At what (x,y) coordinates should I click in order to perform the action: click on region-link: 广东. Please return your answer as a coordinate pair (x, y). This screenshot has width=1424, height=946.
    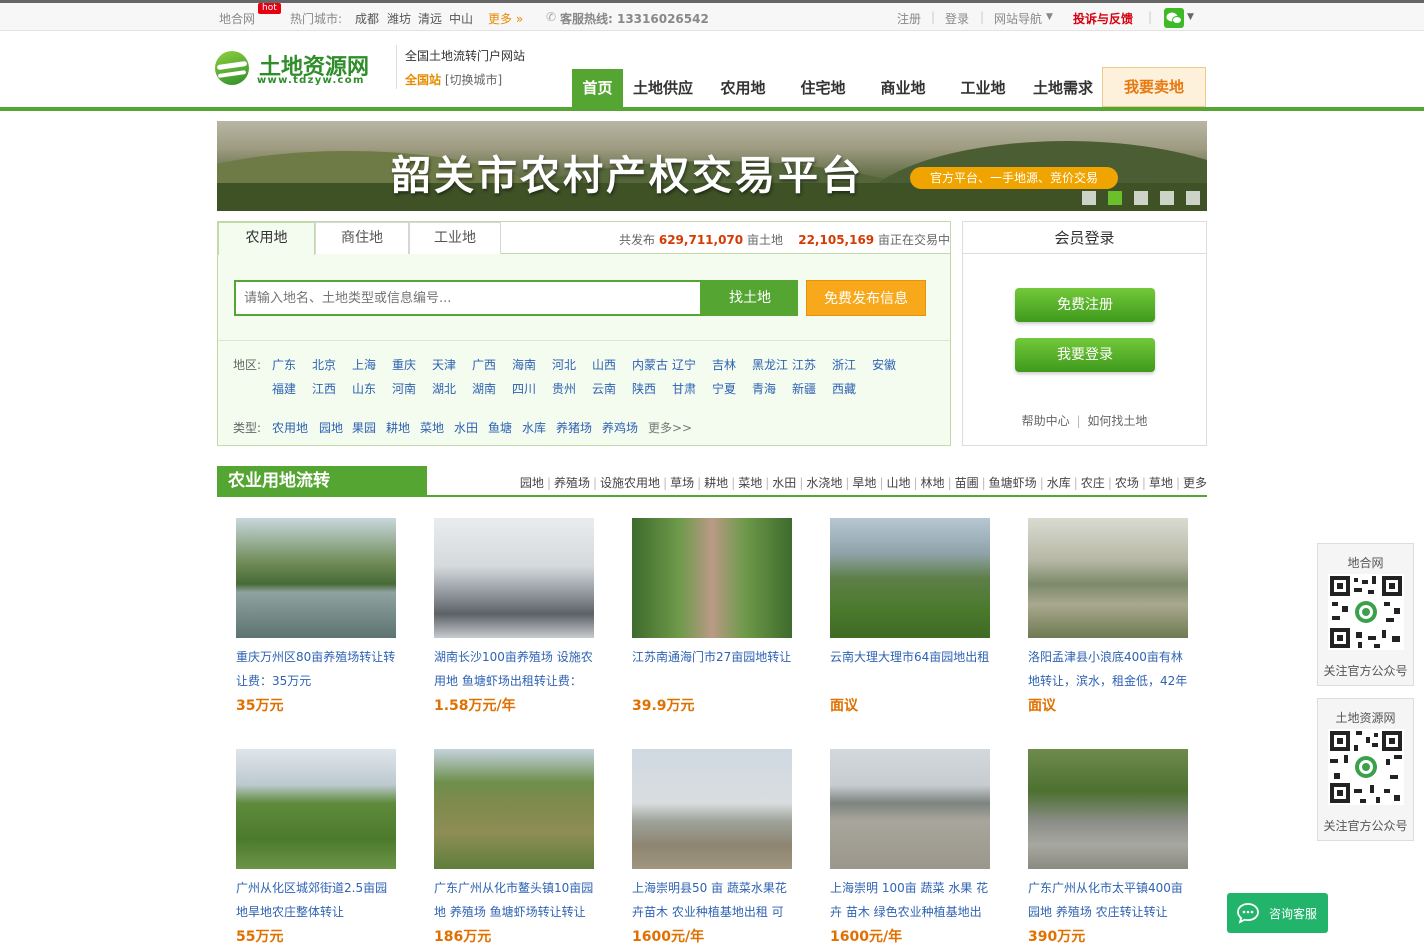
    Looking at the image, I should click on (284, 364).